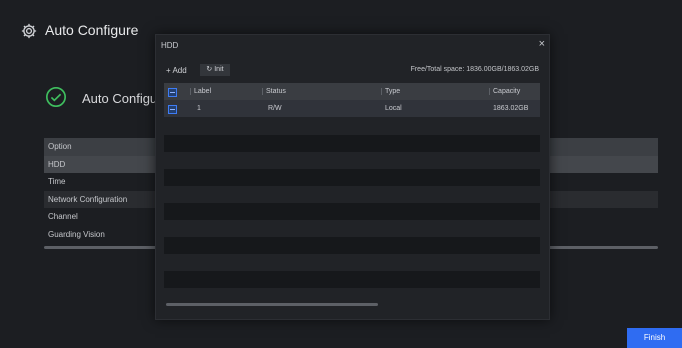 Image resolution: width=682 pixels, height=348 pixels. Describe the element at coordinates (393, 108) in the screenshot. I see `cell-type: Local` at that location.